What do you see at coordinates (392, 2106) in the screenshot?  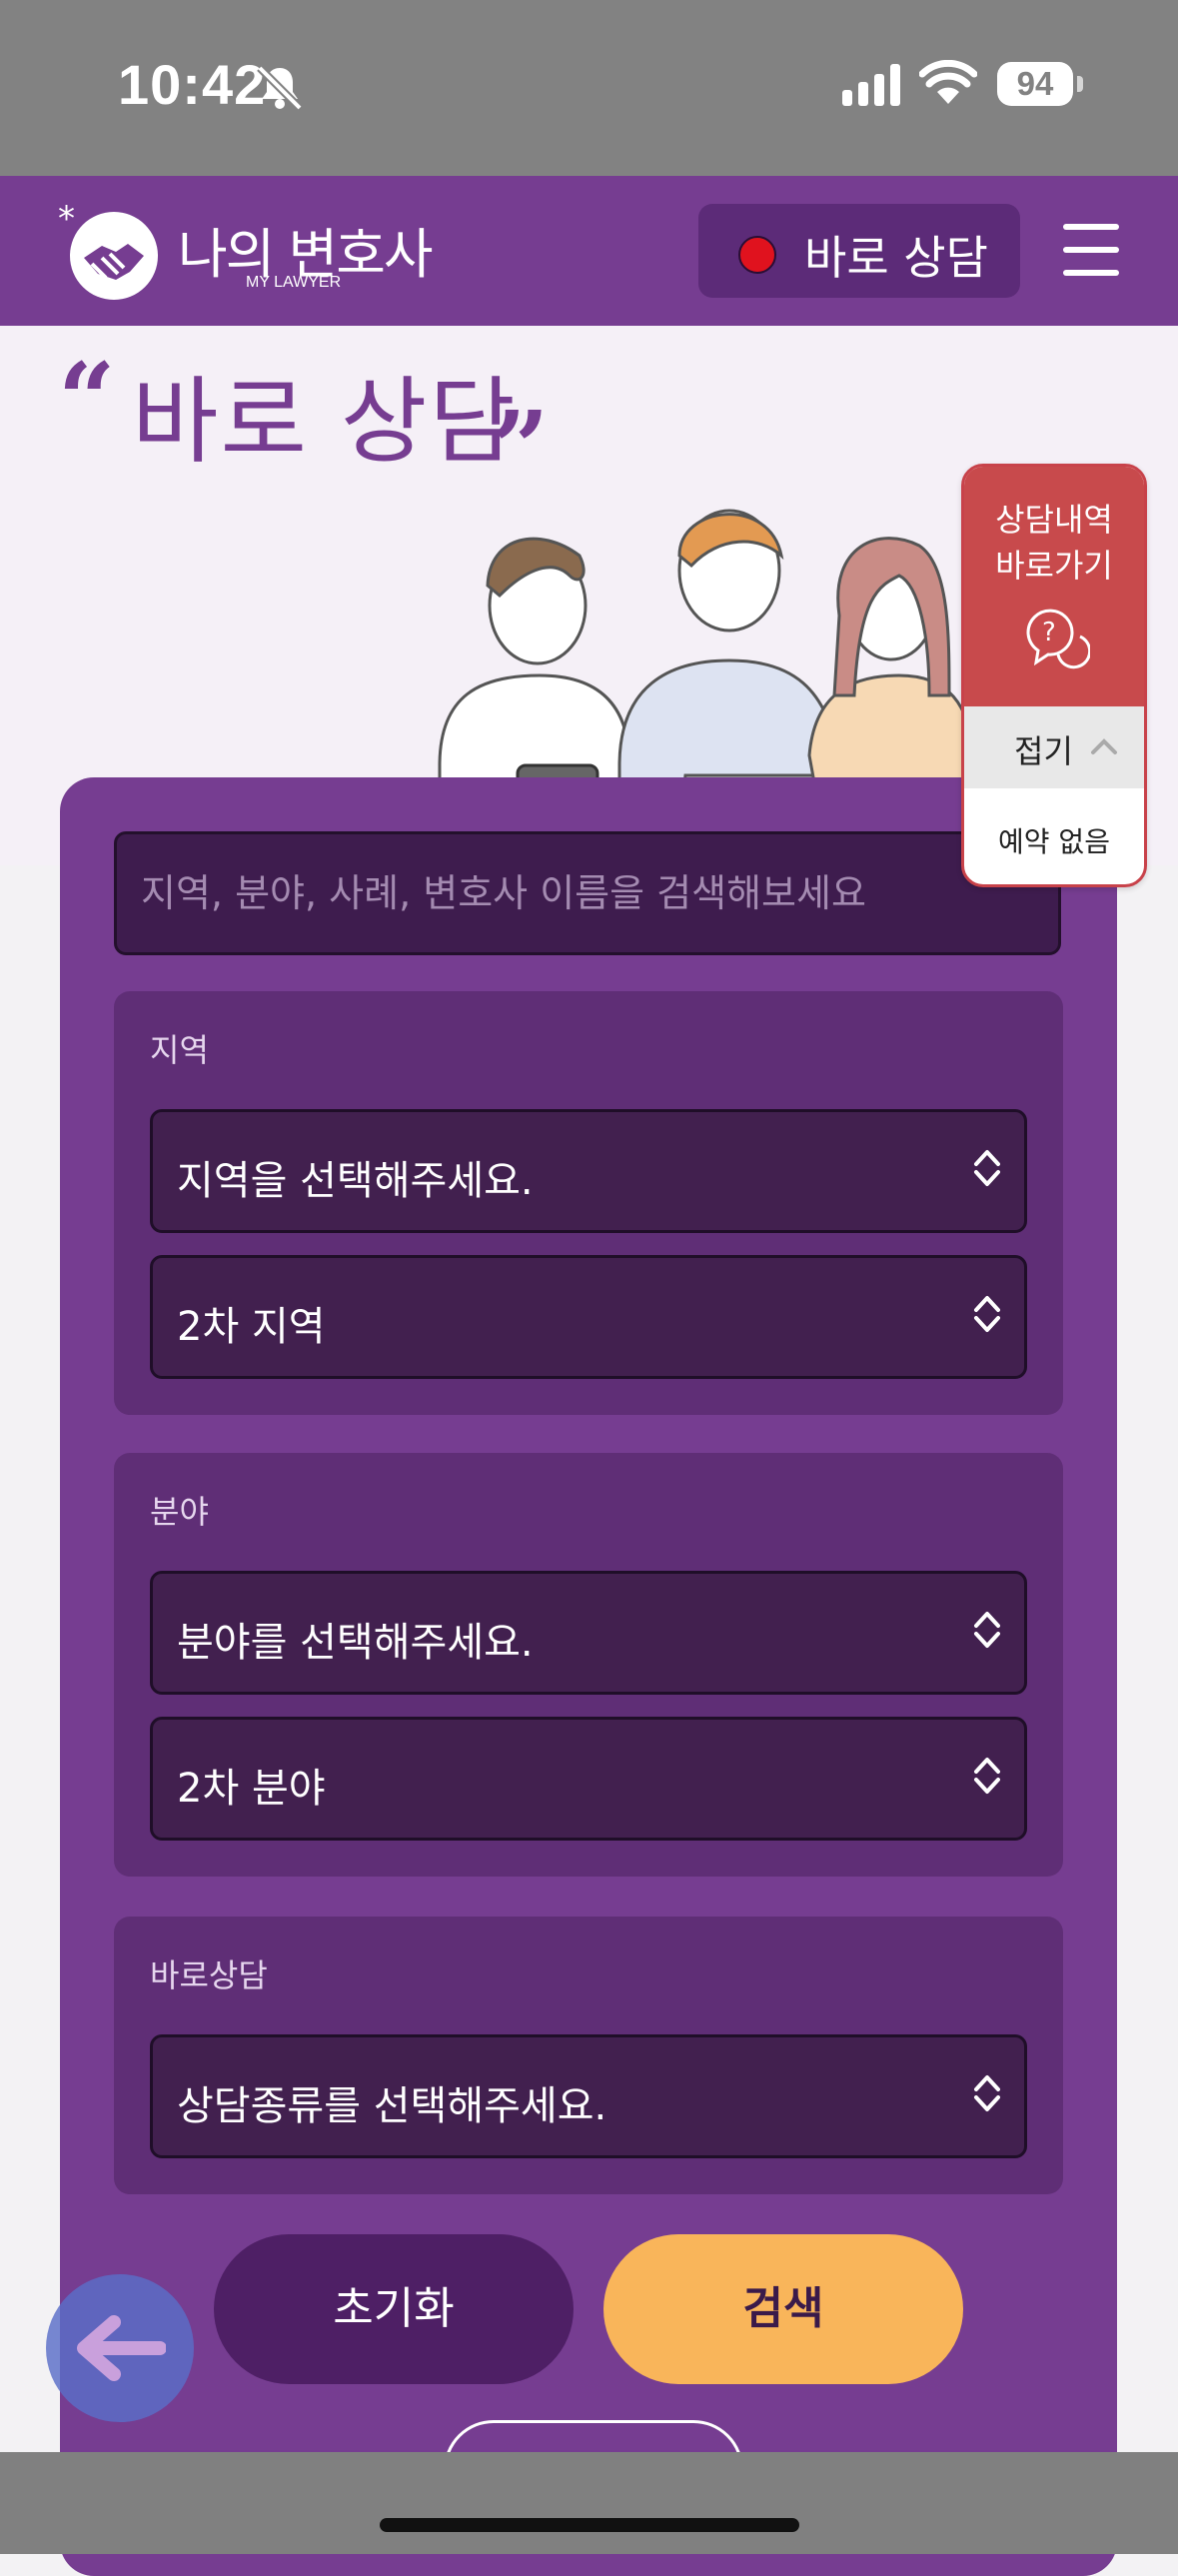 I see `consult-type-select-value: 상담종류를 선택해주세요.` at bounding box center [392, 2106].